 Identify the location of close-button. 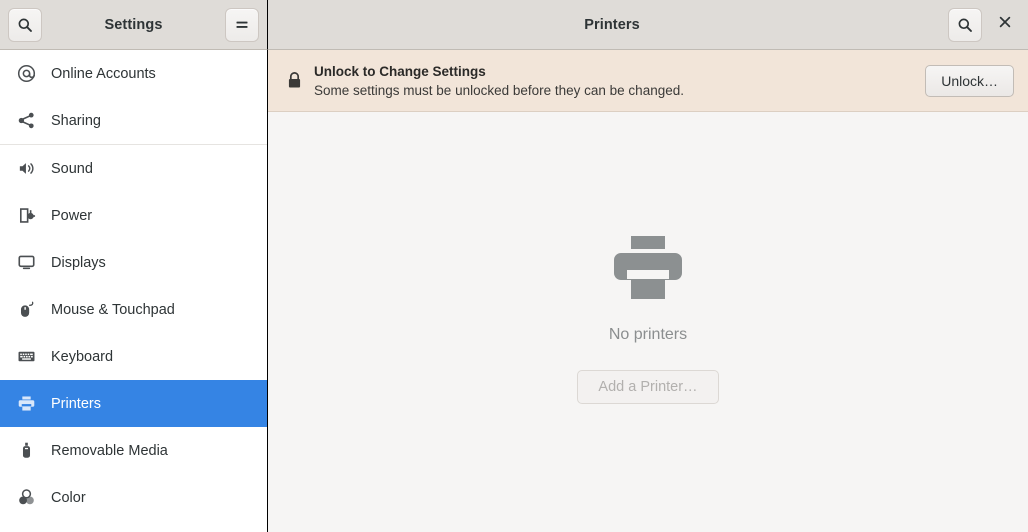
(1005, 25).